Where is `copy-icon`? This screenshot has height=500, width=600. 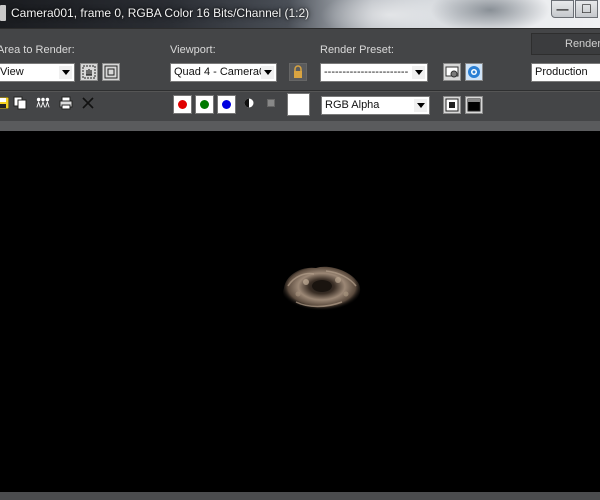 copy-icon is located at coordinates (20, 103).